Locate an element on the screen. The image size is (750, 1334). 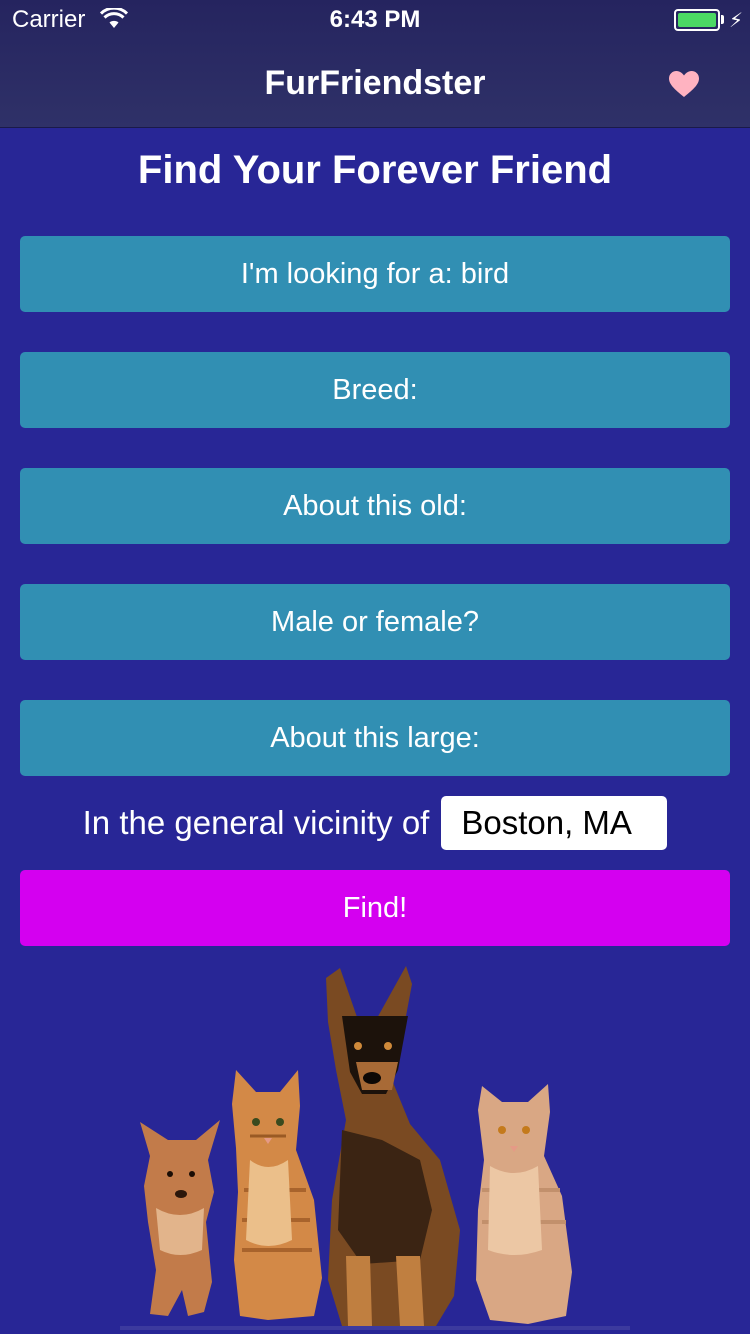
animal-type-button: I'm looking for a: bird is located at coordinates (375, 274).